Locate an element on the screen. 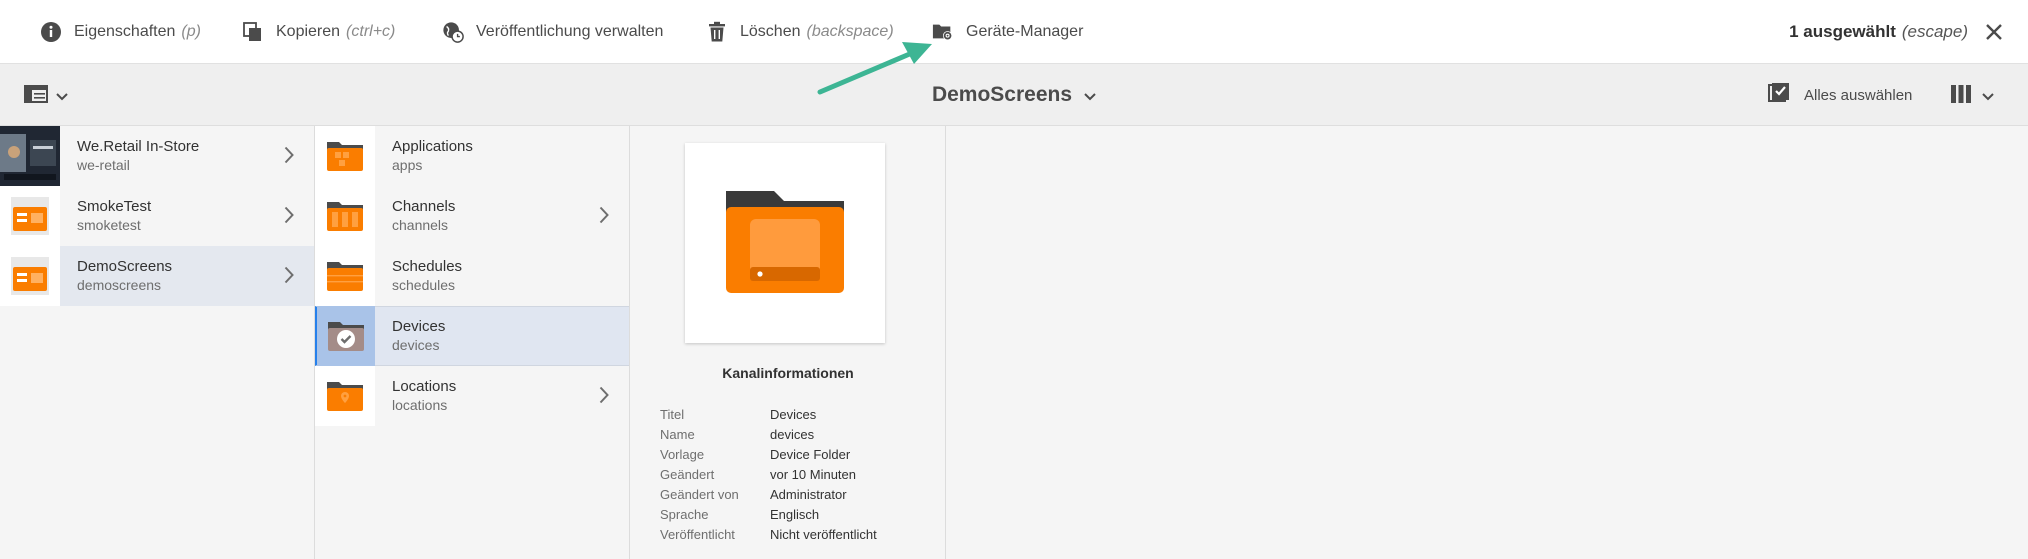 Image resolution: width=2028 pixels, height=559 pixels. selection-hint: (escape) is located at coordinates (1934, 31).